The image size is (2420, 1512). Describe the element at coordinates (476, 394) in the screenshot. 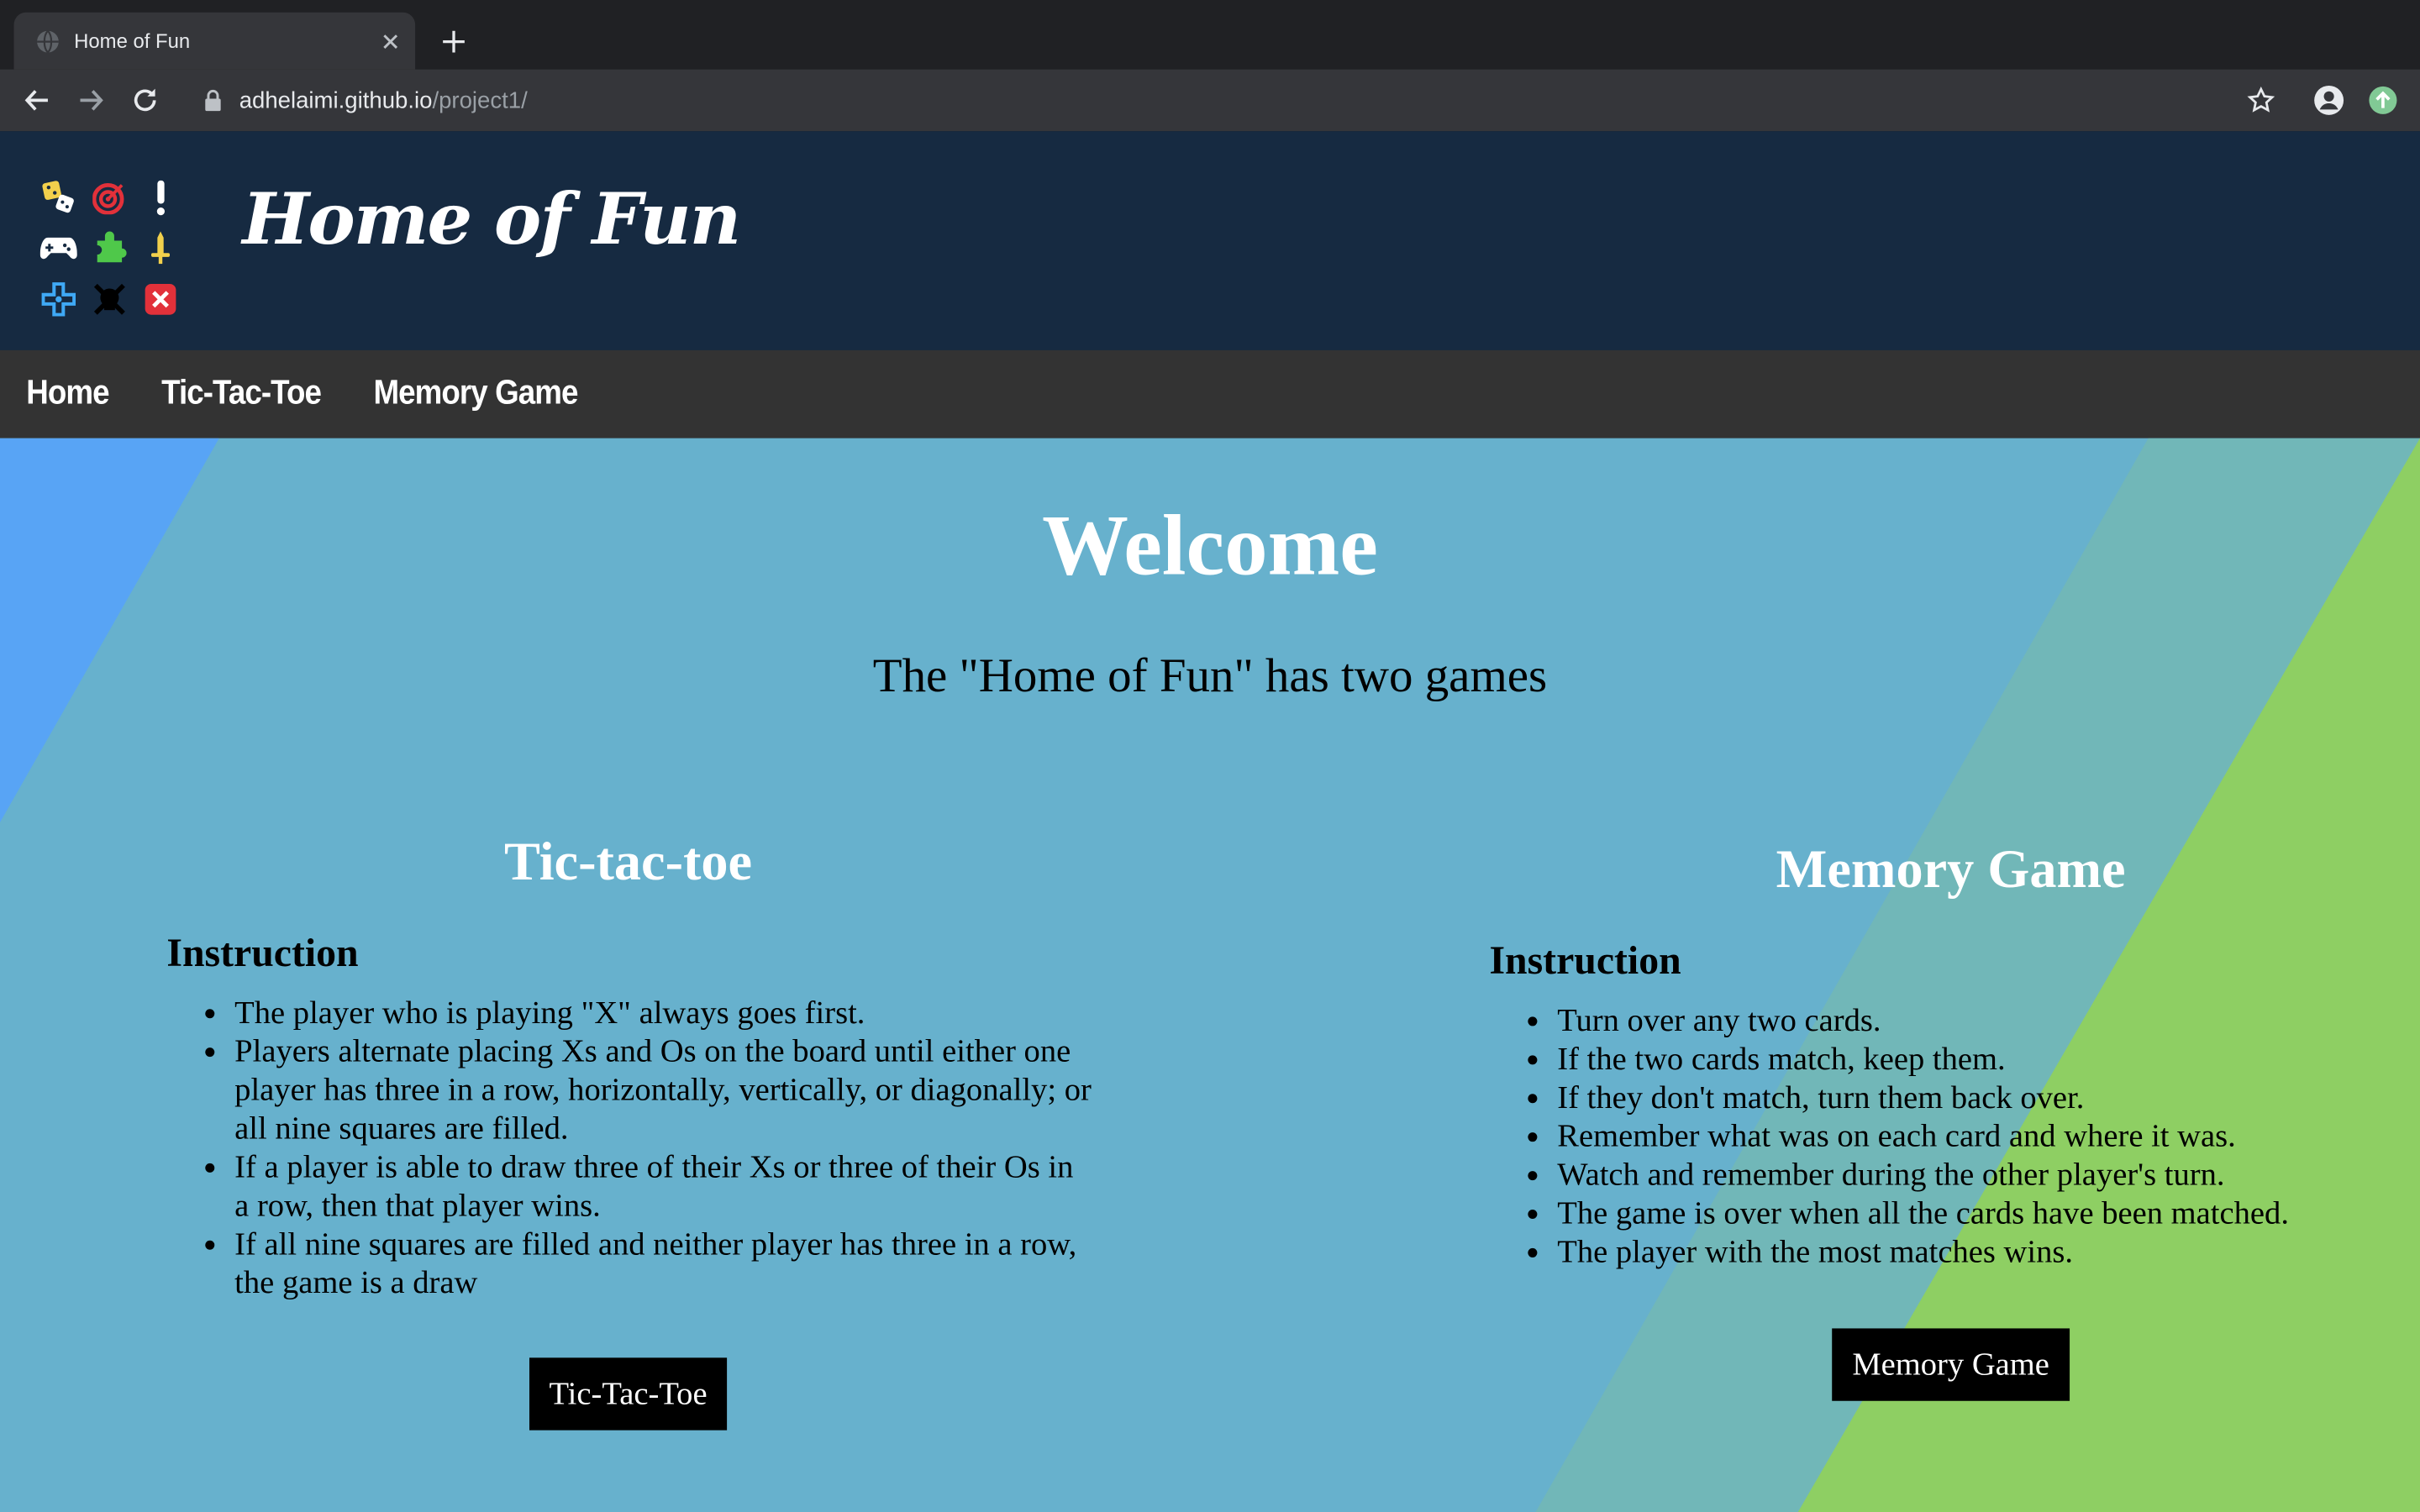

I see `nav-memory-game: Memory Game` at that location.